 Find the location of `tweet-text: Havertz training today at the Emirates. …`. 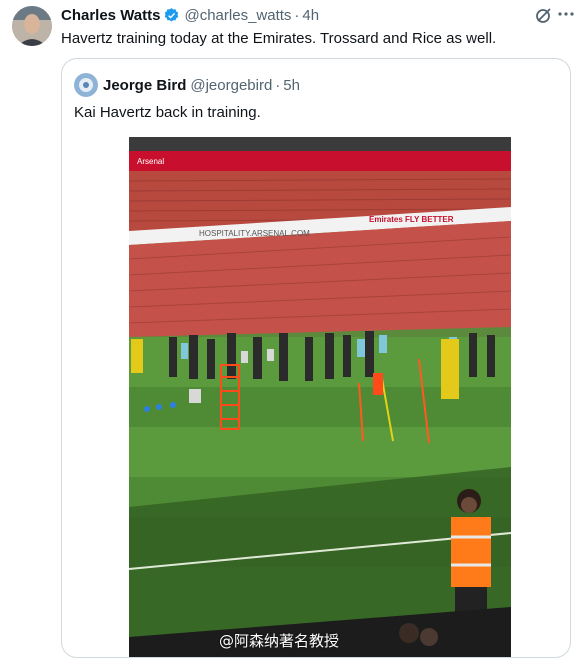

tweet-text: Havertz training today at the Emirates. … is located at coordinates (279, 38).